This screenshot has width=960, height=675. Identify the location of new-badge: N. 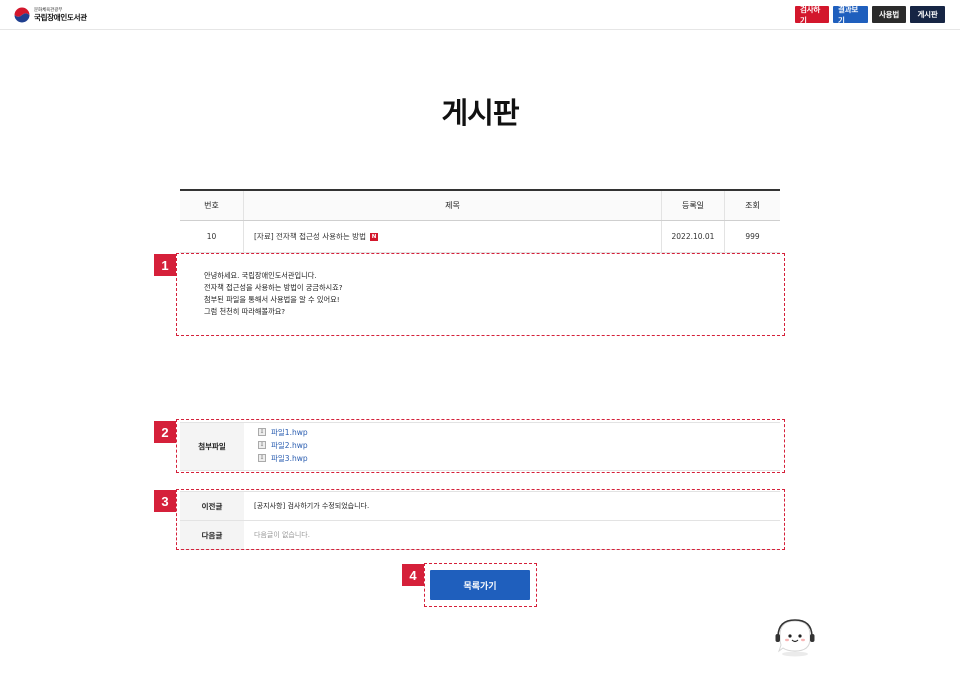
(374, 236).